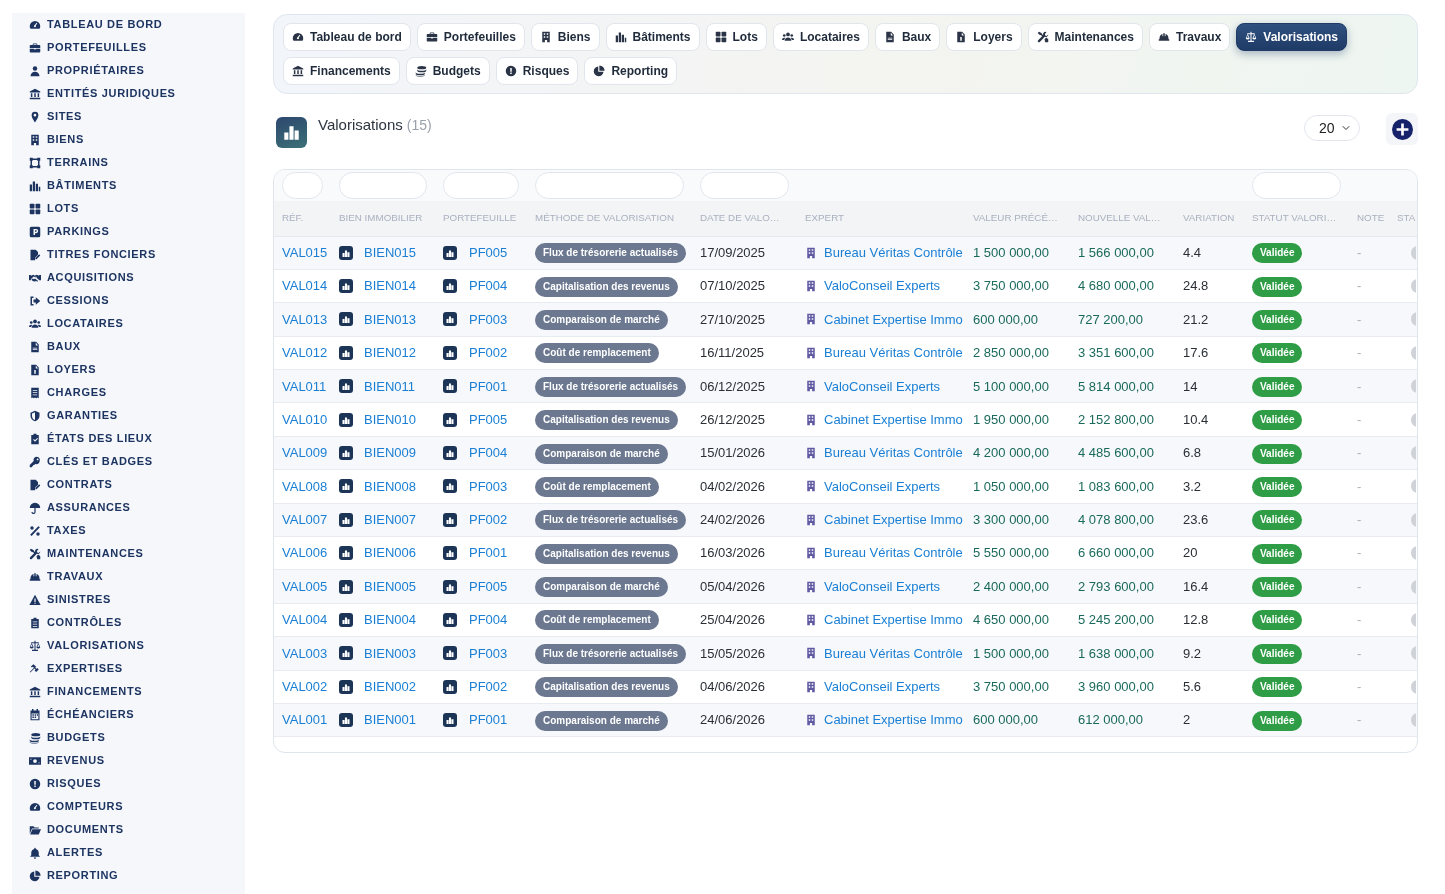 Image resolution: width=1445 pixels, height=894 pixels. I want to click on sidebar-item: ENTITÉS JURIDIQUES, so click(137, 93).